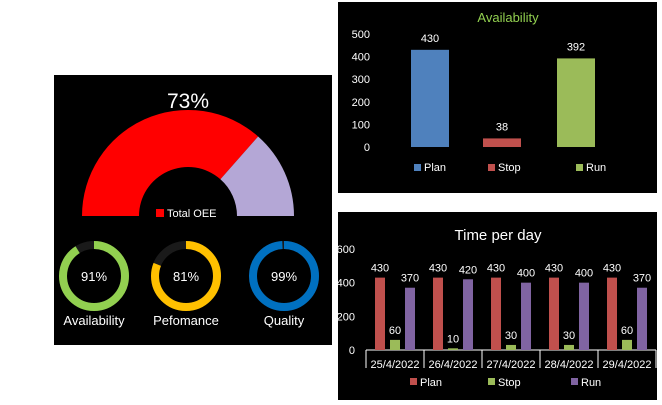 The height and width of the screenshot is (405, 662). I want to click on x-tick-label: 29/4/2022, so click(627, 365).